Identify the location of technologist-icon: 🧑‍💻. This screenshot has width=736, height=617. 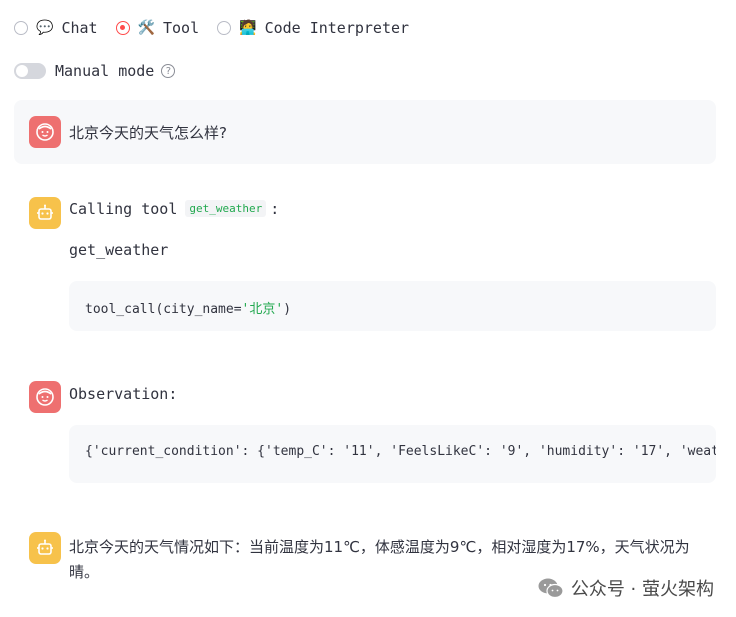
(248, 28).